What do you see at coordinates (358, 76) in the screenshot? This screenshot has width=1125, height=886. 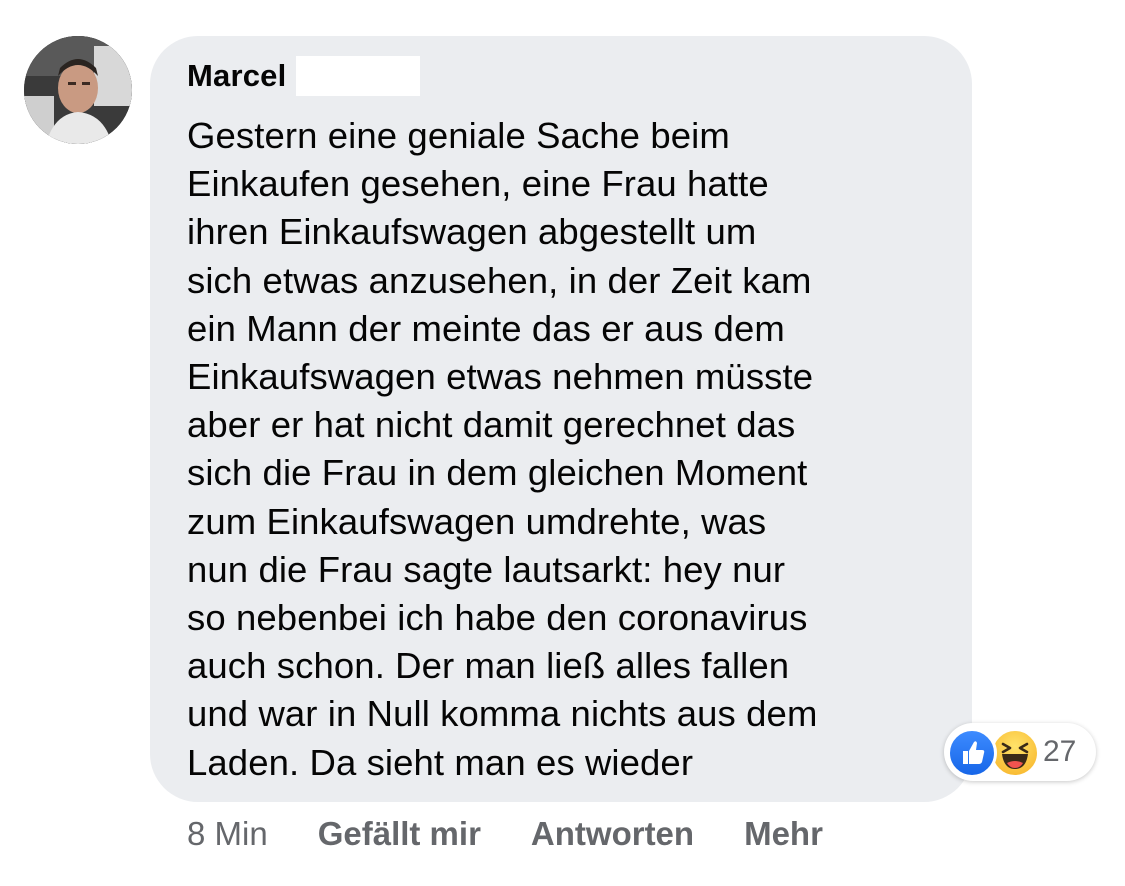 I see `name-redaction` at bounding box center [358, 76].